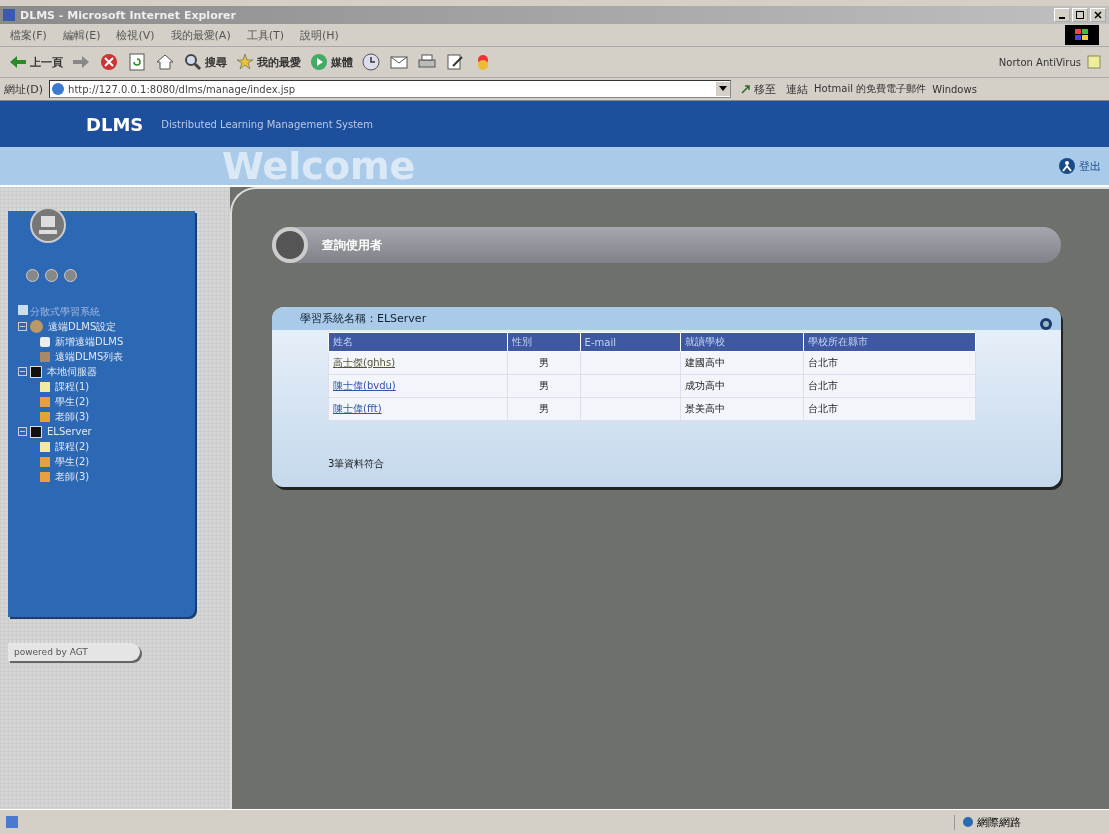 This screenshot has width=1109, height=834. Describe the element at coordinates (268, 62) in the screenshot. I see `favorites-button: 我的最愛` at that location.